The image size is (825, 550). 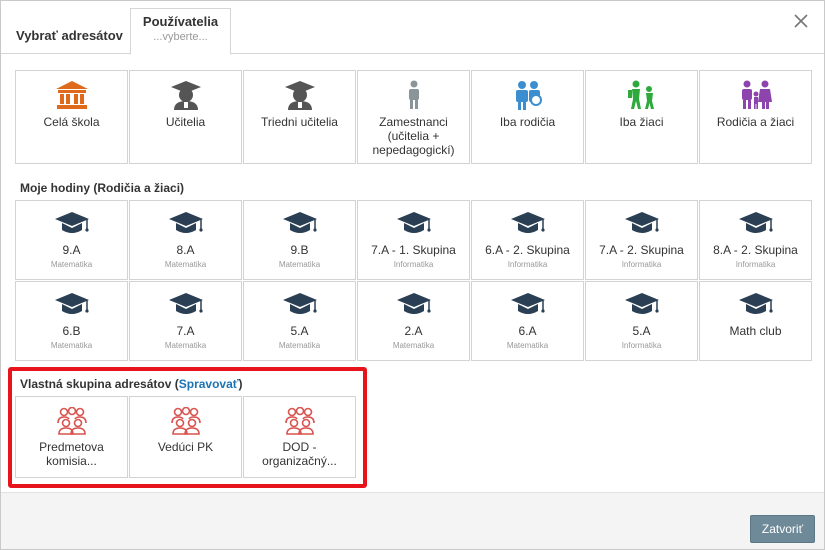 What do you see at coordinates (299, 321) in the screenshot?
I see `class-tile: 5.A Matematika` at bounding box center [299, 321].